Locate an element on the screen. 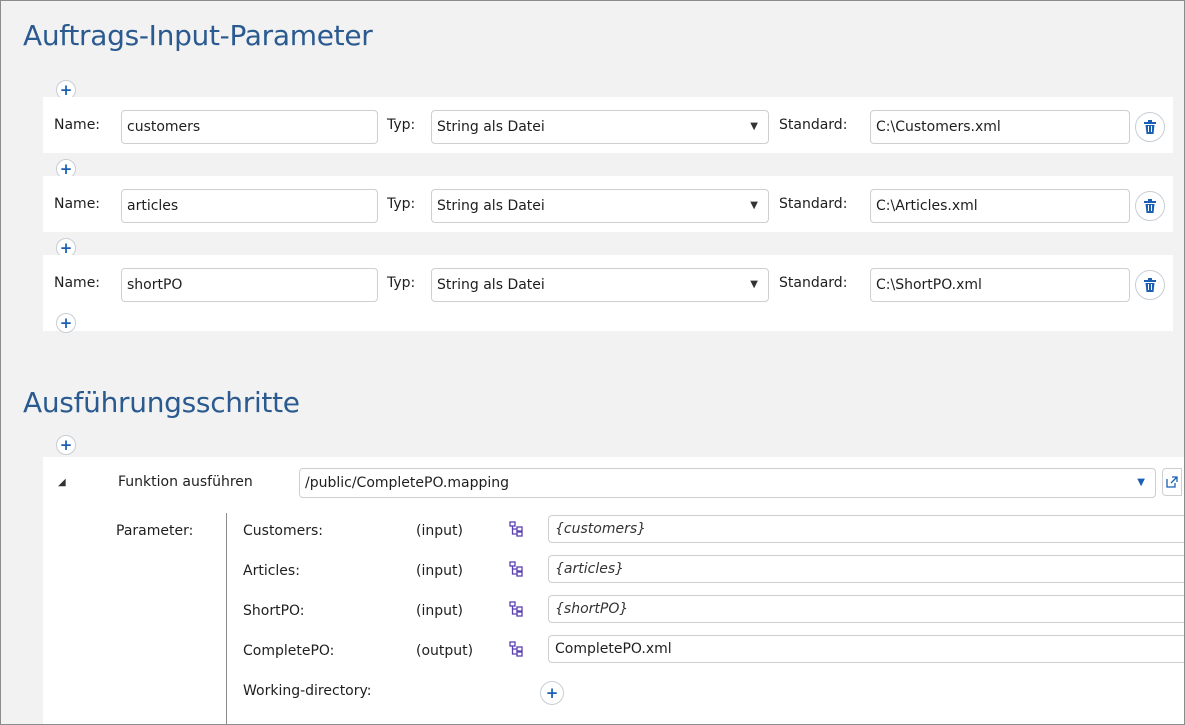 The image size is (1185, 725). param-name: Customers: is located at coordinates (283, 531).